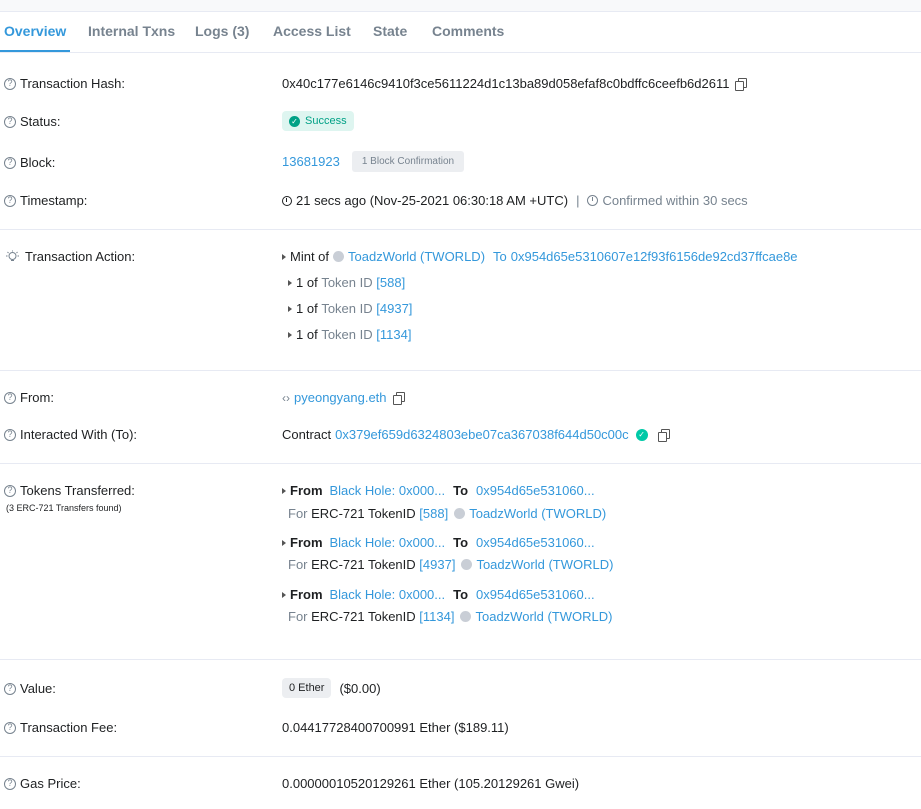 The height and width of the screenshot is (809, 921). What do you see at coordinates (363, 616) in the screenshot?
I see `transfer-token-type: ERC-721 TokenID` at bounding box center [363, 616].